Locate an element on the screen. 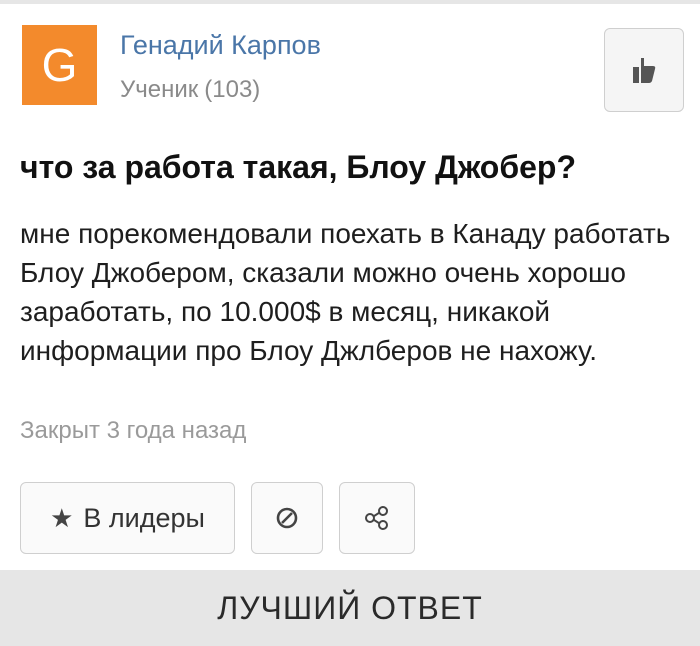 The image size is (700, 646). avatar-letter: G is located at coordinates (59, 65).